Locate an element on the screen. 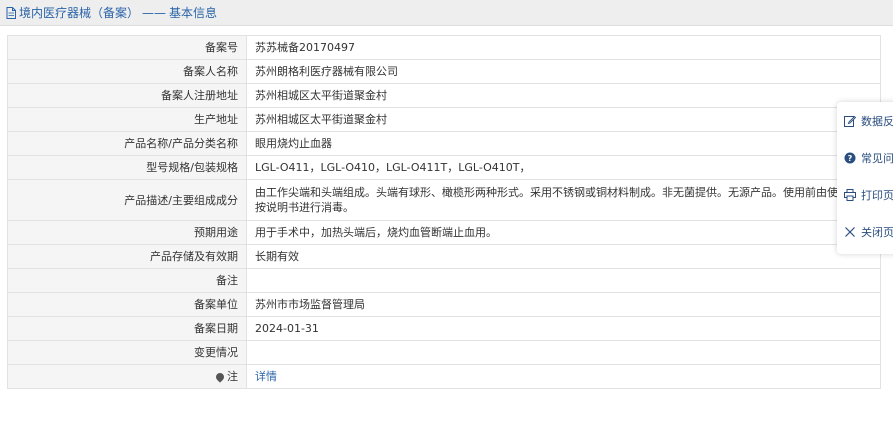 The height and width of the screenshot is (421, 893). row-value: 眼用烧灼止血器 is located at coordinates (563, 143).